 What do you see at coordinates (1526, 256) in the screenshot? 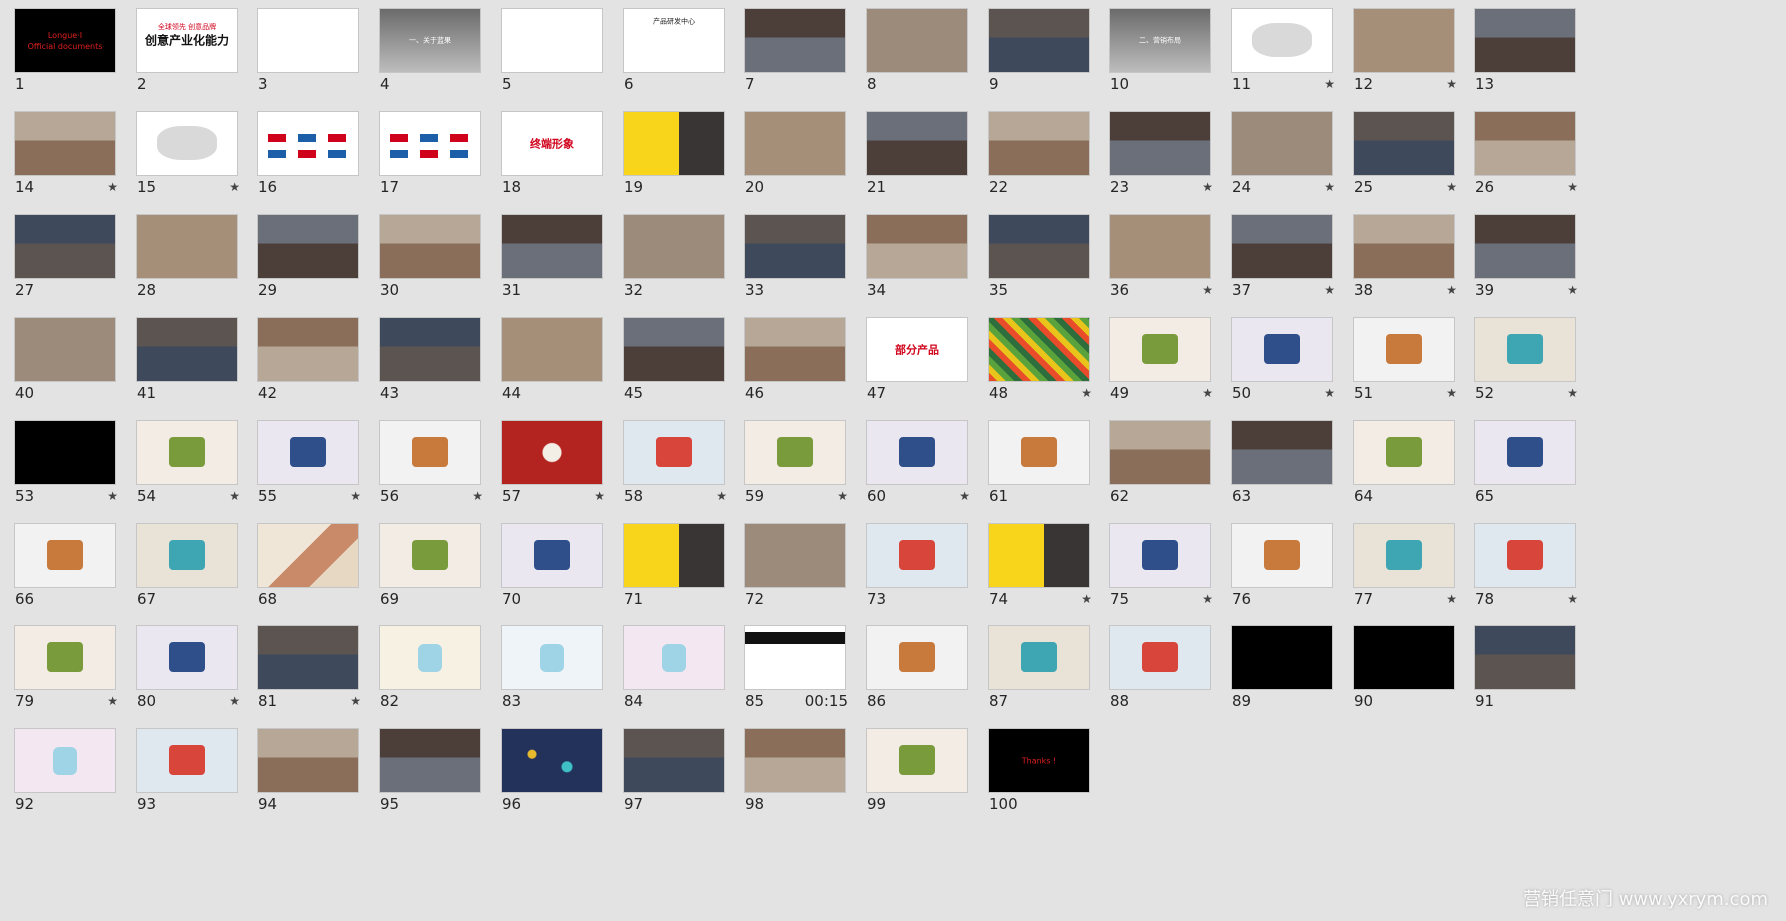
I see `slide-thumbnail-39: 39 ★` at bounding box center [1526, 256].